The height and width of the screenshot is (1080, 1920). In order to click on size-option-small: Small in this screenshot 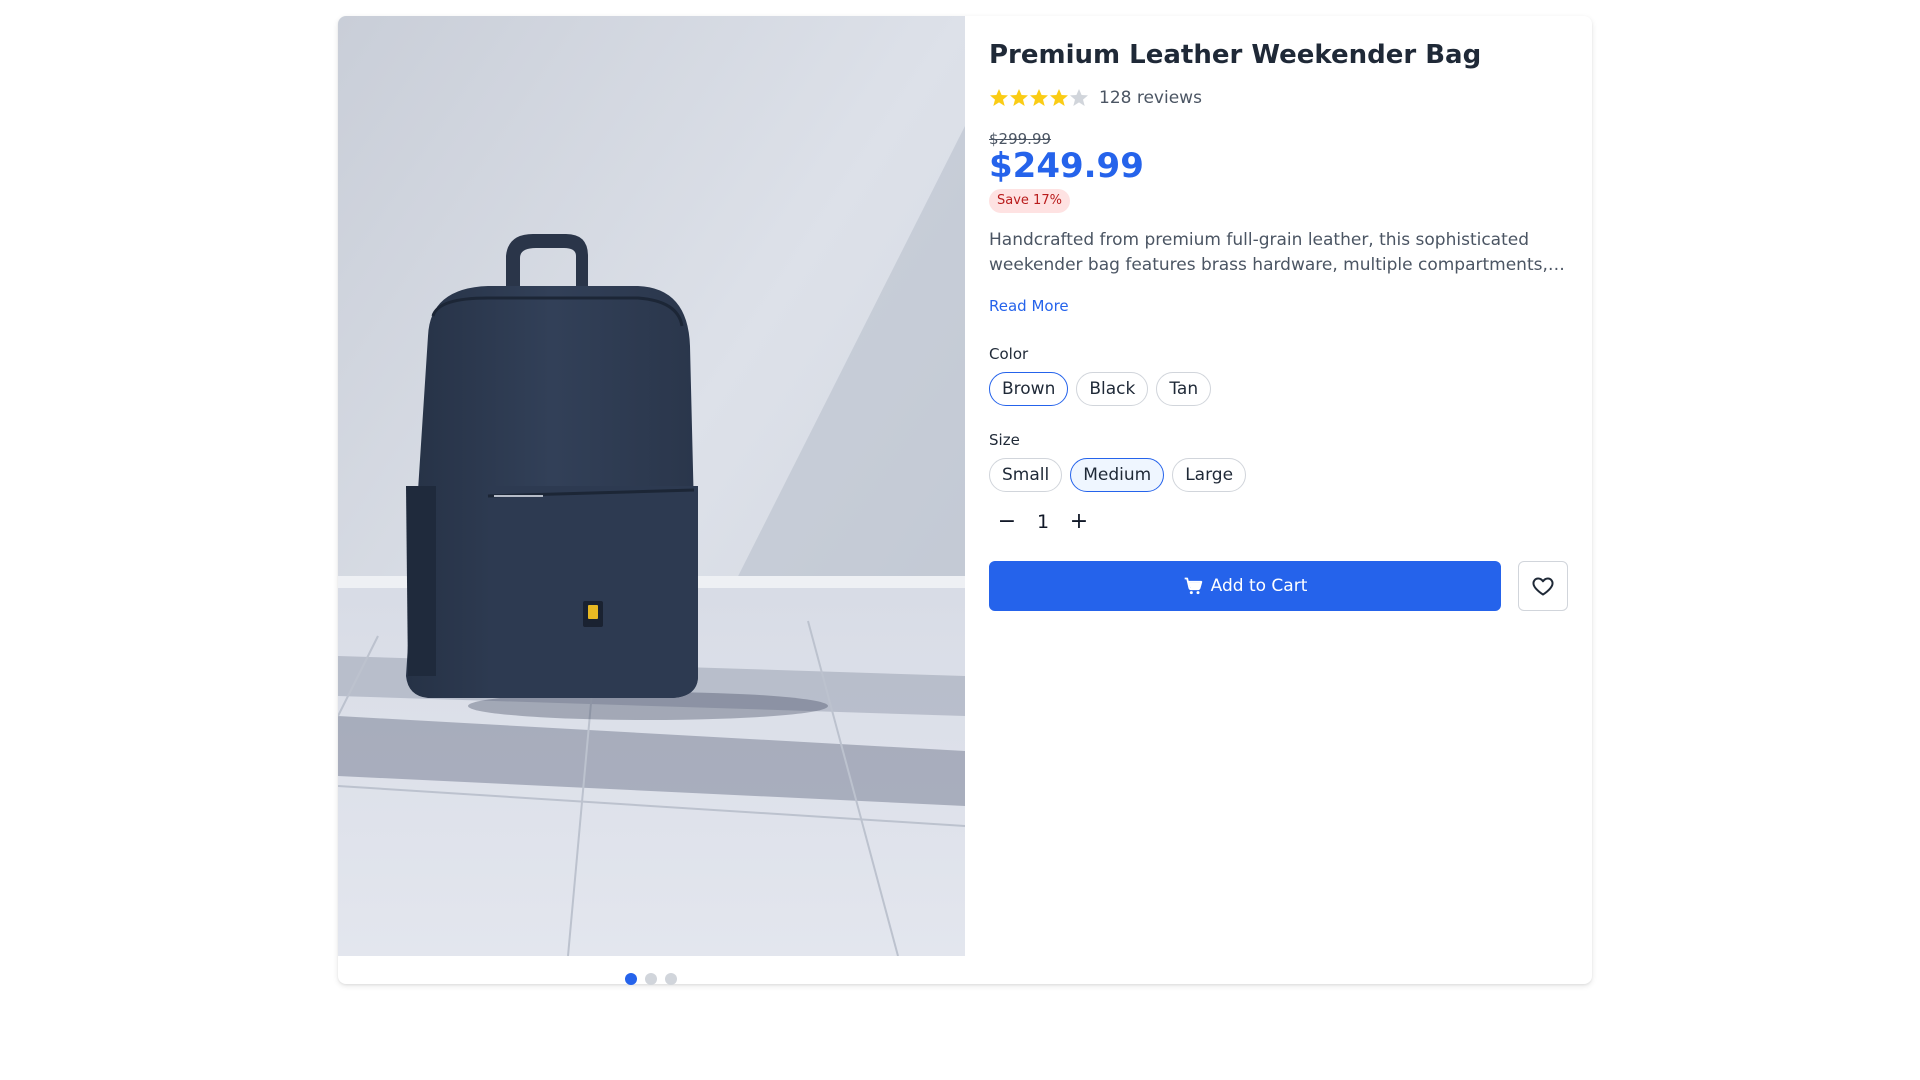, I will do `click(1026, 475)`.